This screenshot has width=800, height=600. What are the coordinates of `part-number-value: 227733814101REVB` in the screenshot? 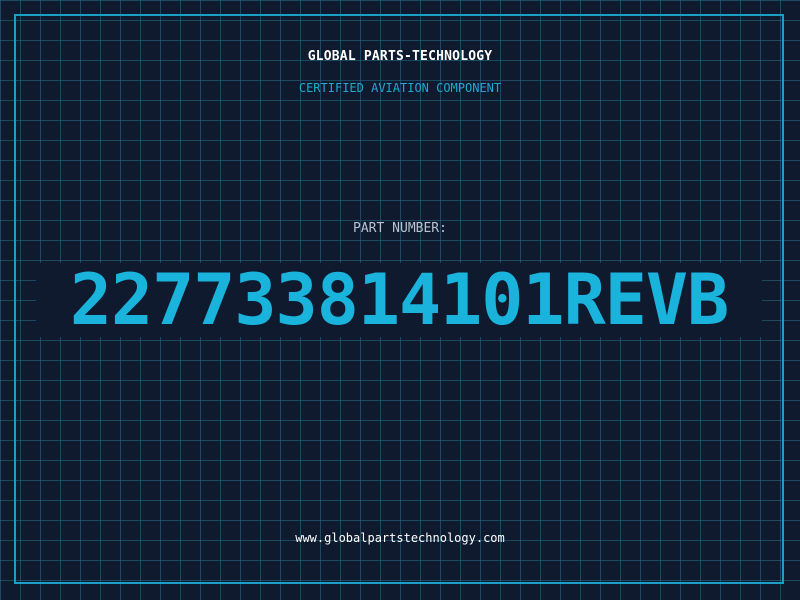 It's located at (399, 300).